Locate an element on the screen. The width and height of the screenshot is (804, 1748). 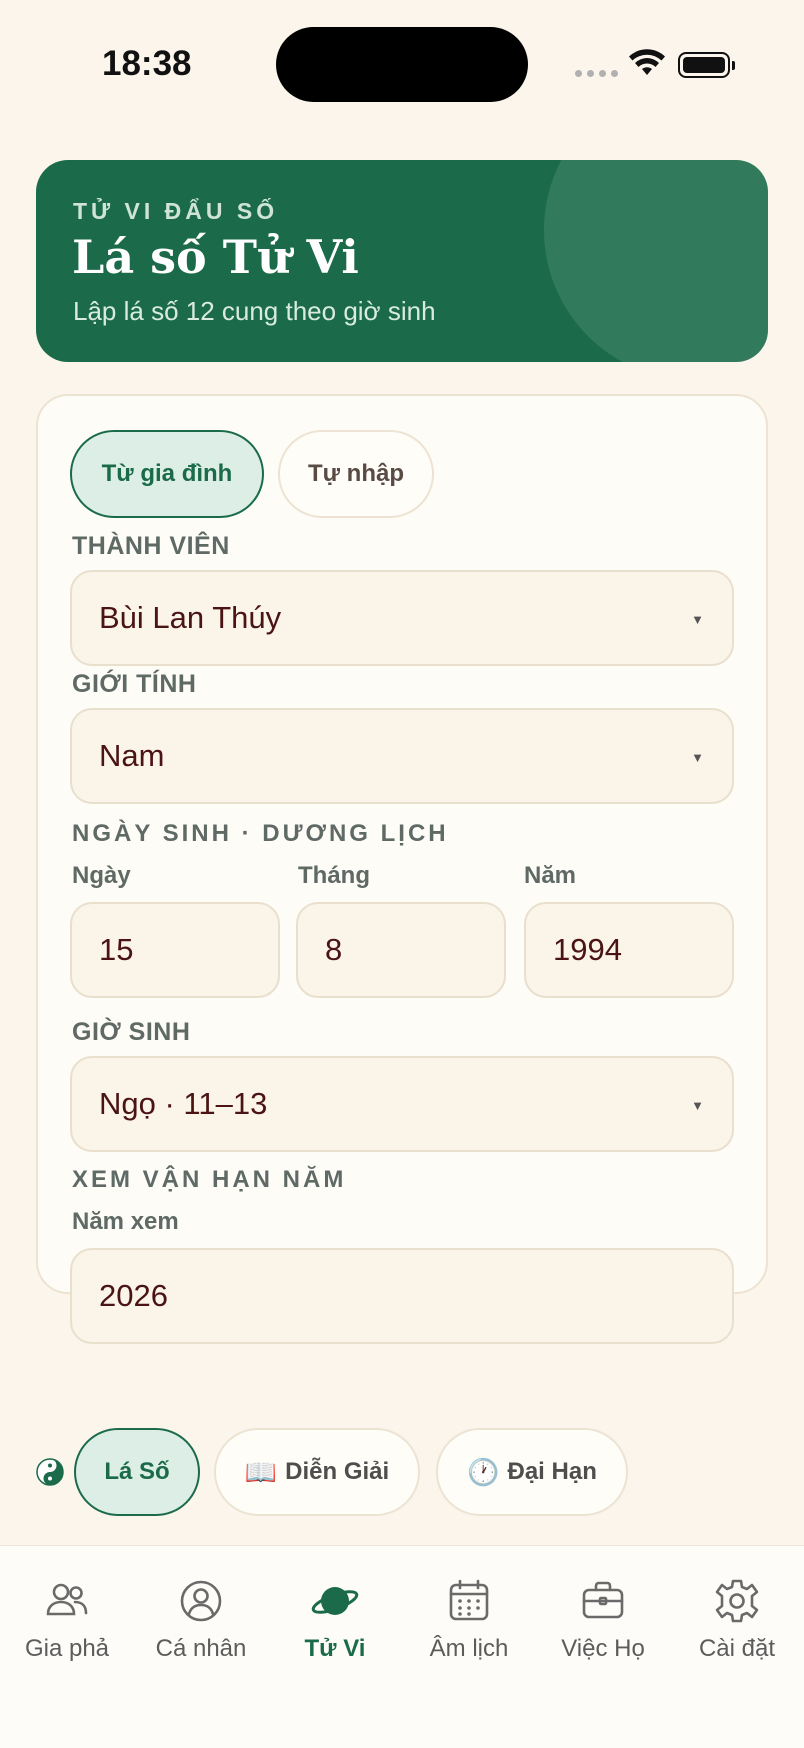
fortune-year-input: 2026 is located at coordinates (402, 1296).